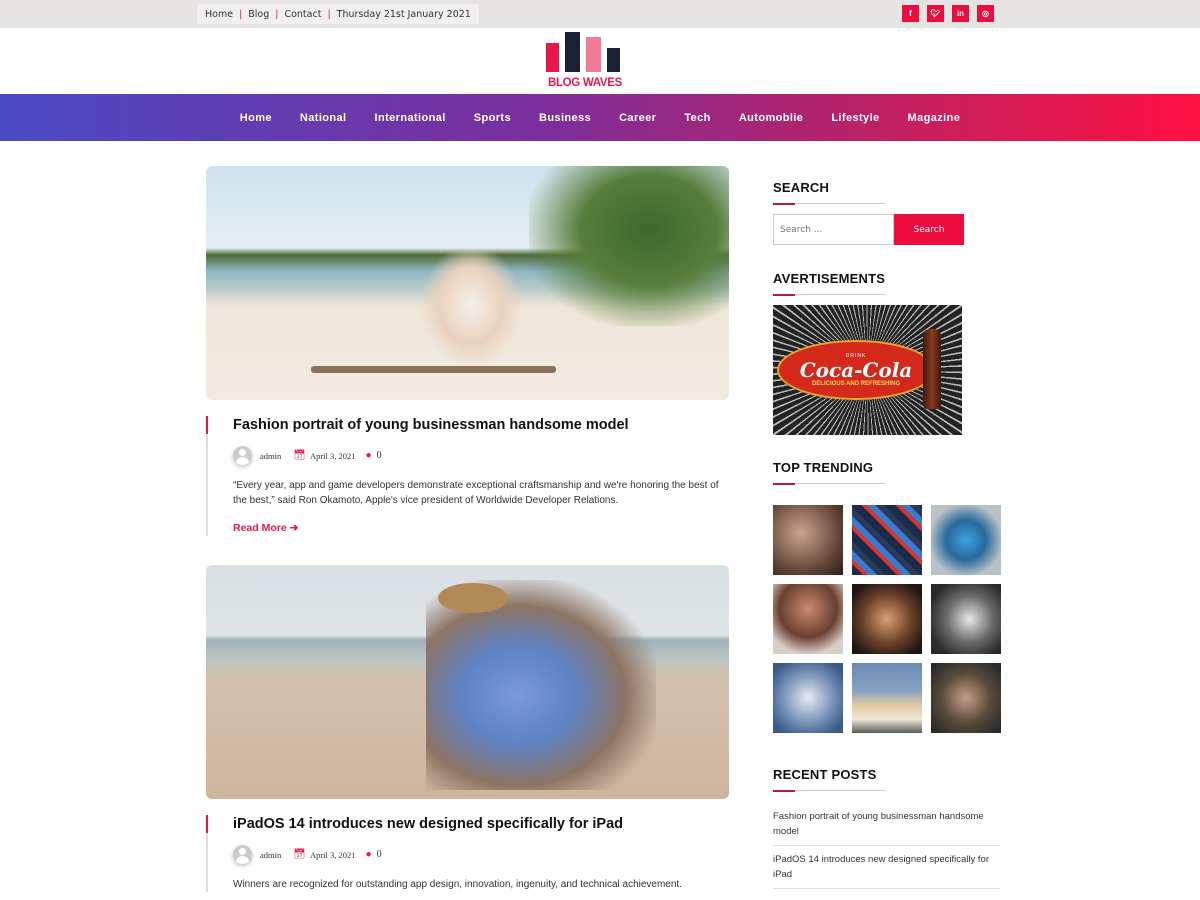  What do you see at coordinates (302, 14) in the screenshot?
I see `top-link-contact: Contact` at bounding box center [302, 14].